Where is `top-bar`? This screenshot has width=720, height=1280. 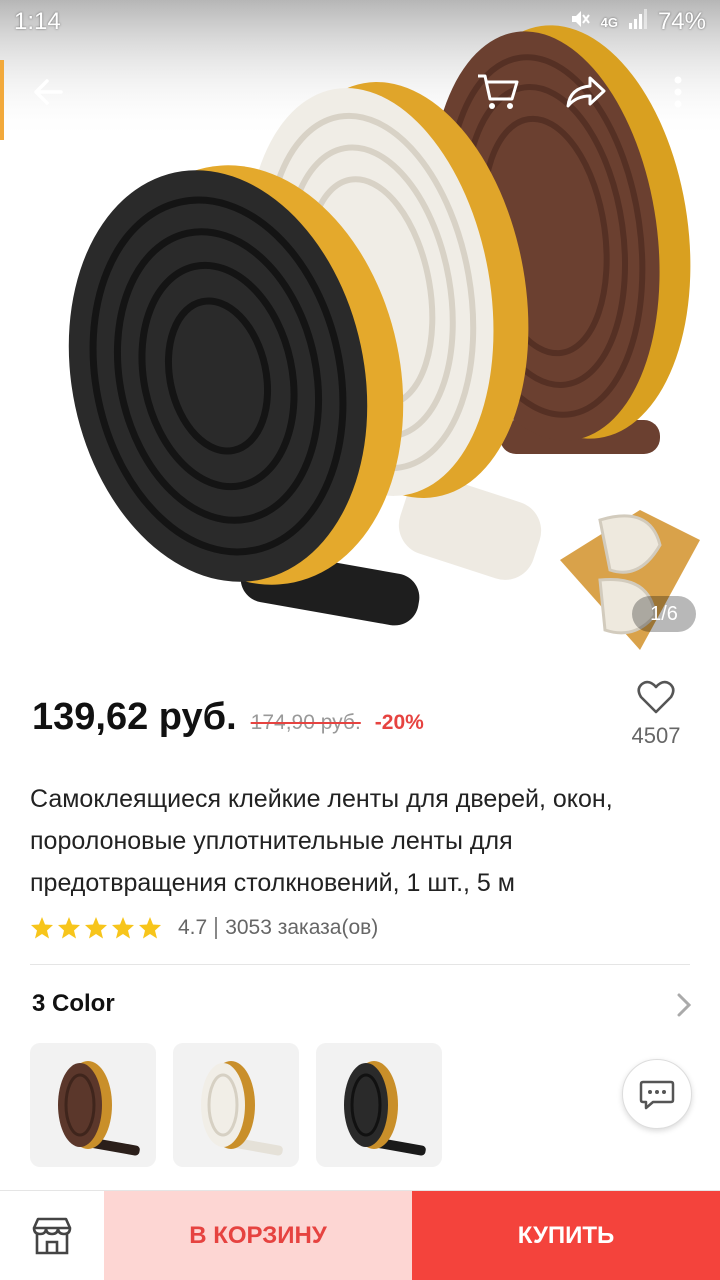 top-bar is located at coordinates (360, 92).